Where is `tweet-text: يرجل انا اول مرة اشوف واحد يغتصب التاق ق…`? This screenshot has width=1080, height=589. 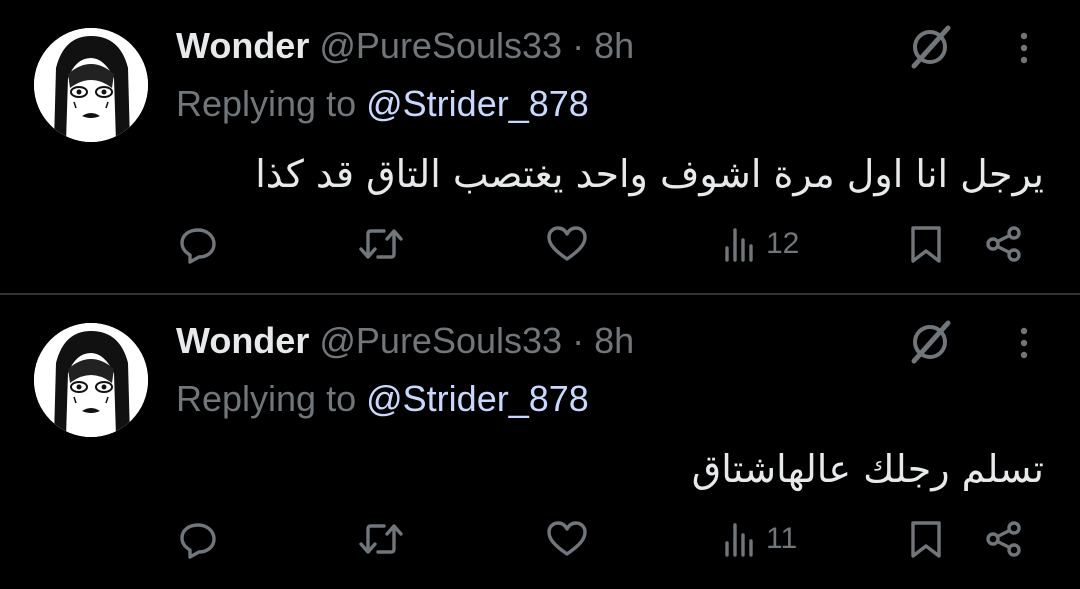 tweet-text: يرجل انا اول مرة اشوف واحد يغتصب التاق ق… is located at coordinates (649, 174).